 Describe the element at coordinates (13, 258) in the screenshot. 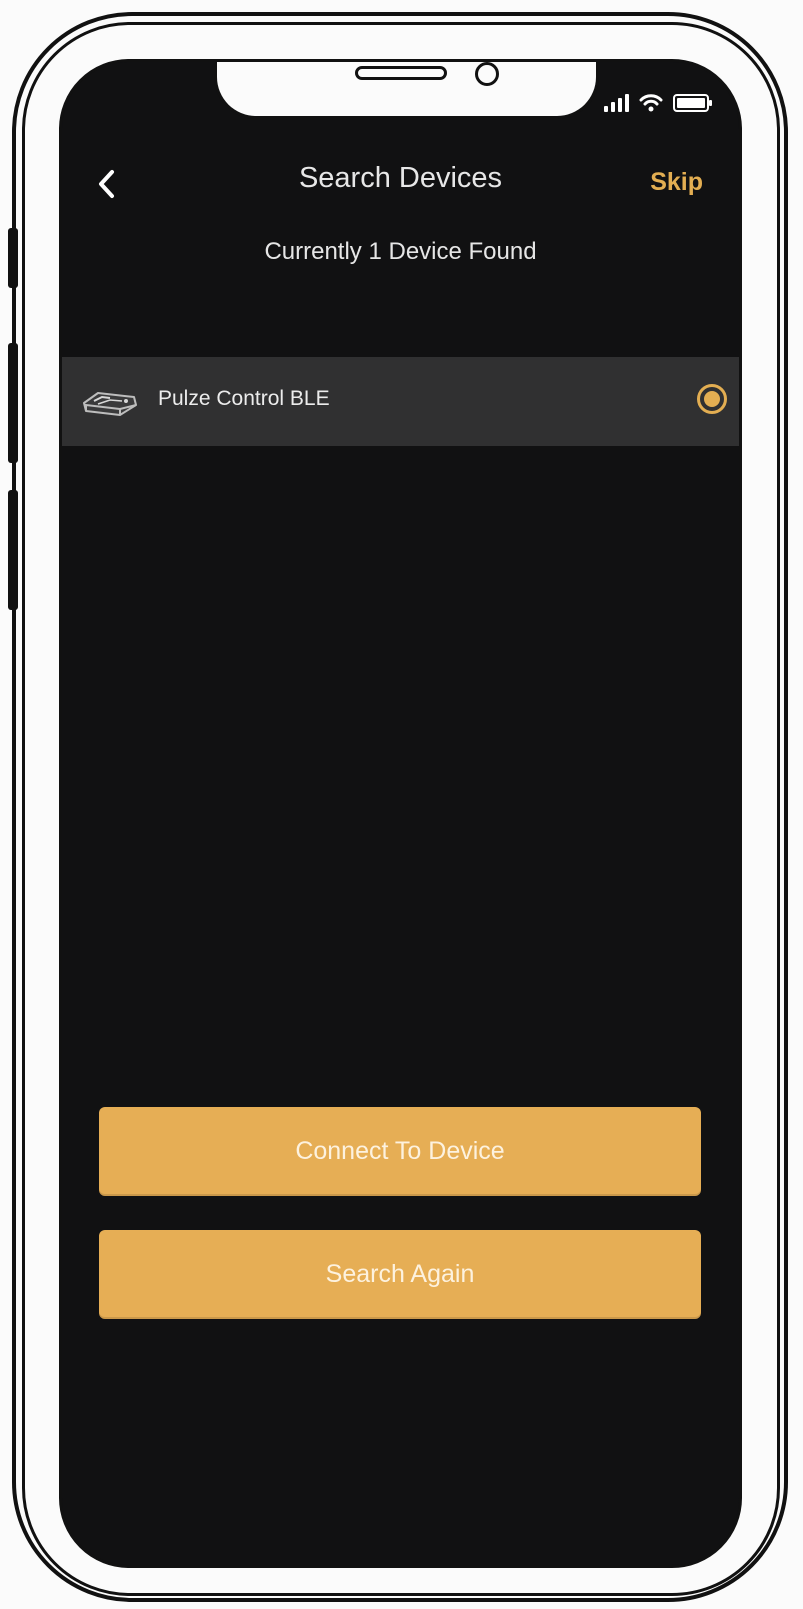

I see `side-button-mute` at that location.